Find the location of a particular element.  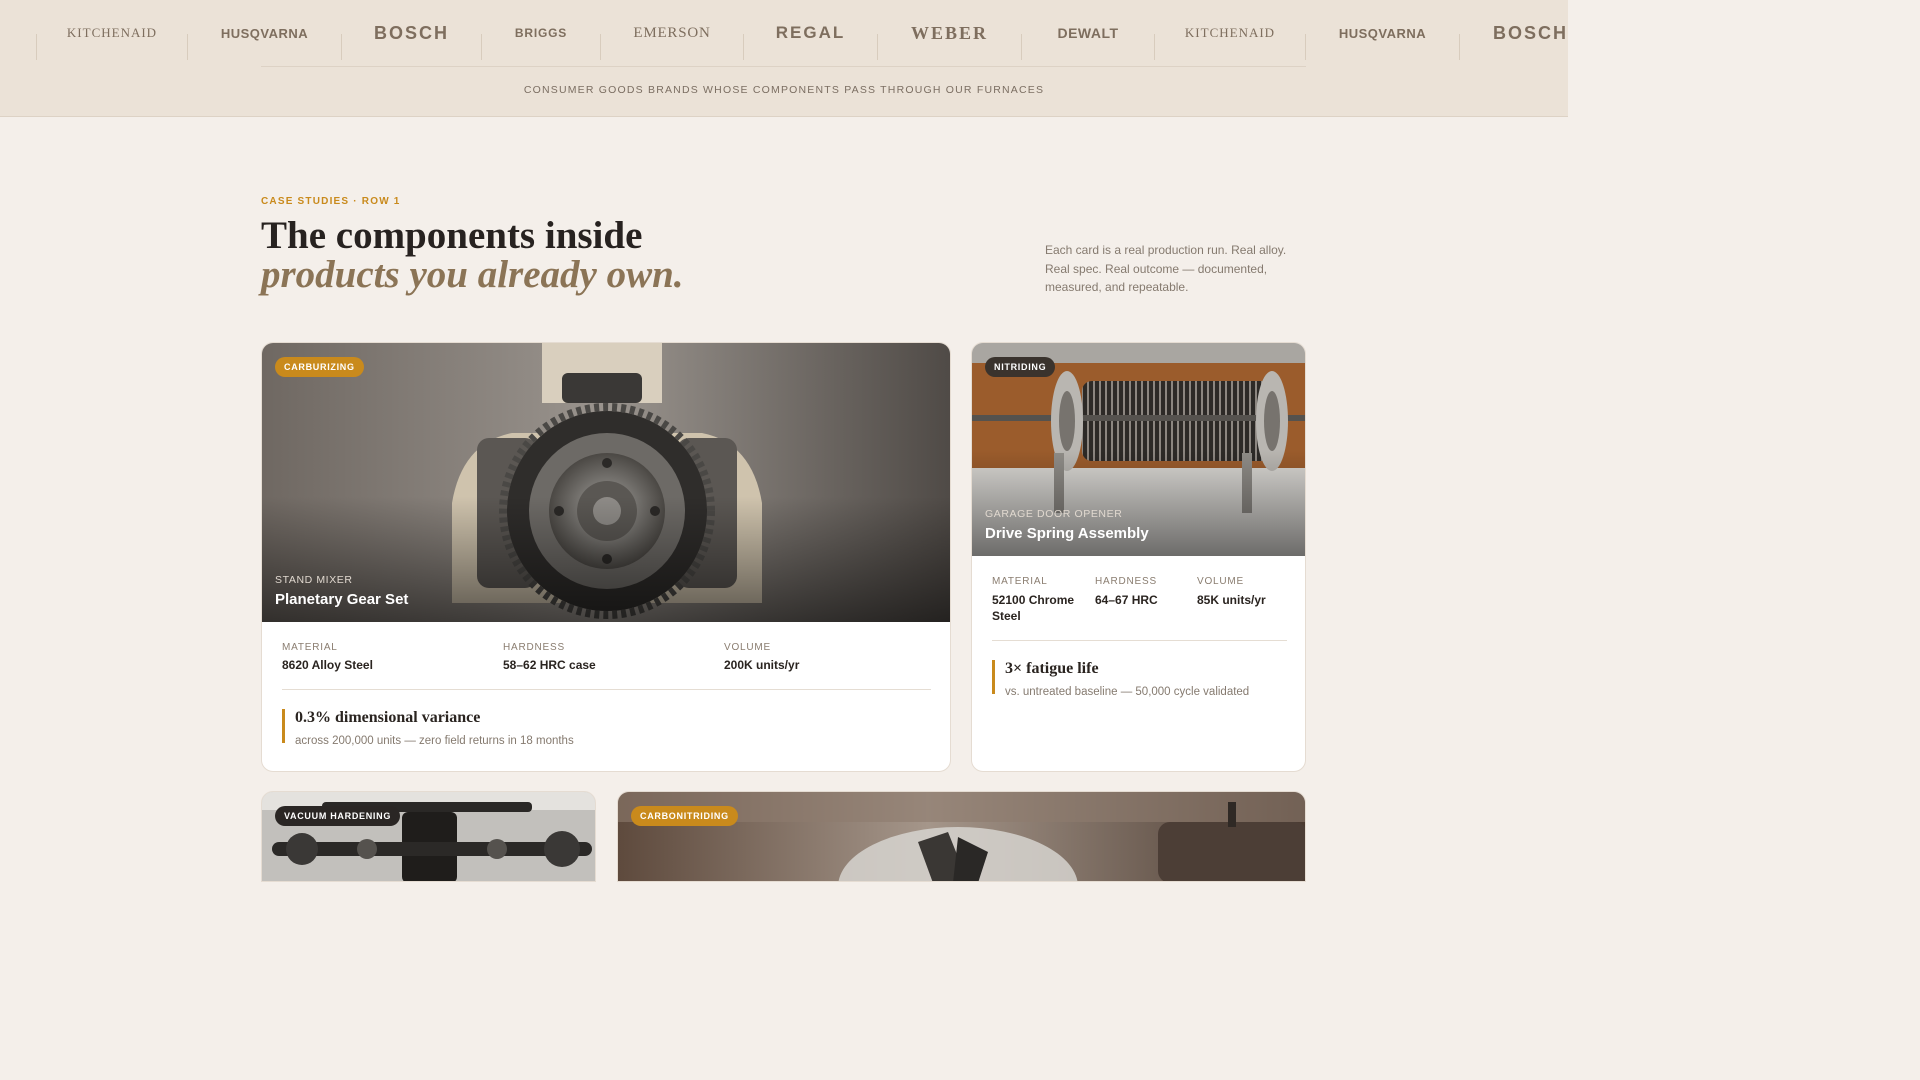

gear-illustration is located at coordinates (606, 482).